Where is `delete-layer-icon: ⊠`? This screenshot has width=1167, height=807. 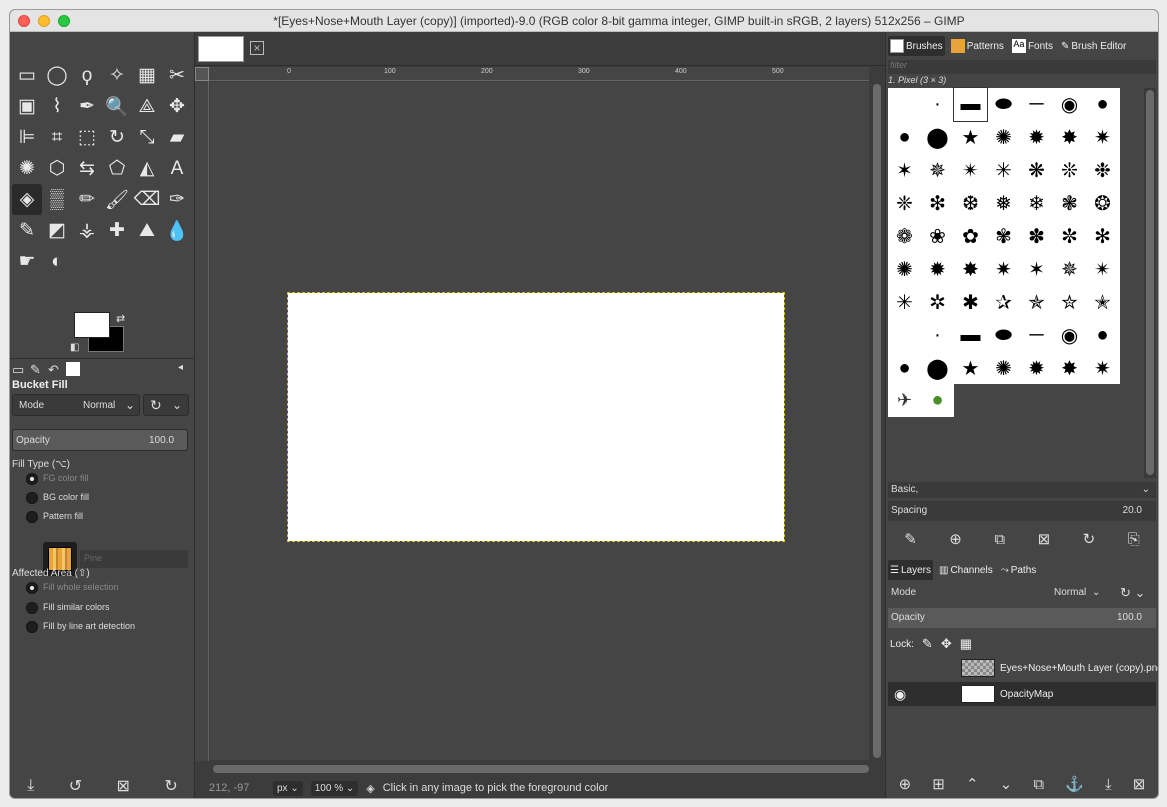 delete-layer-icon: ⊠ is located at coordinates (1139, 784).